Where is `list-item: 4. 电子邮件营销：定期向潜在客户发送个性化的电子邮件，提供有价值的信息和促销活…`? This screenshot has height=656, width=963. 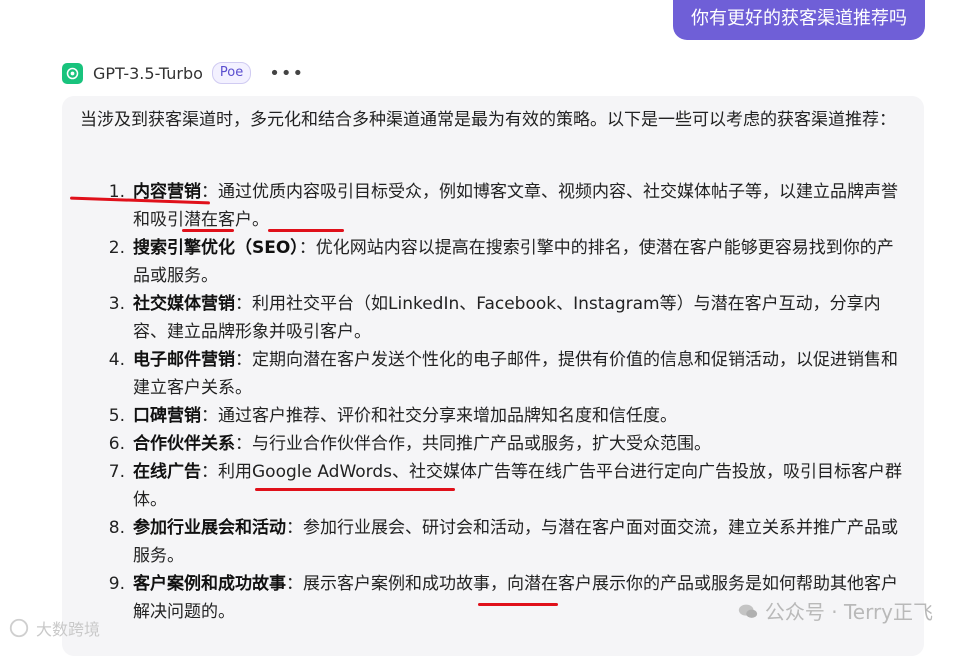
list-item: 4. 电子邮件营销：定期向潜在客户发送个性化的电子邮件，提供有价值的信息和促销活… is located at coordinates (495, 374).